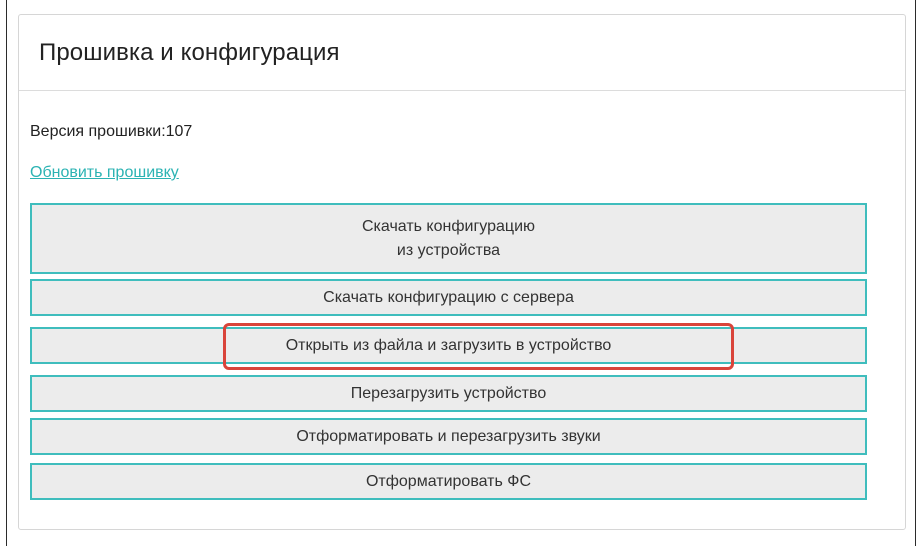  Describe the element at coordinates (6, 273) in the screenshot. I see `window-left-border` at that location.